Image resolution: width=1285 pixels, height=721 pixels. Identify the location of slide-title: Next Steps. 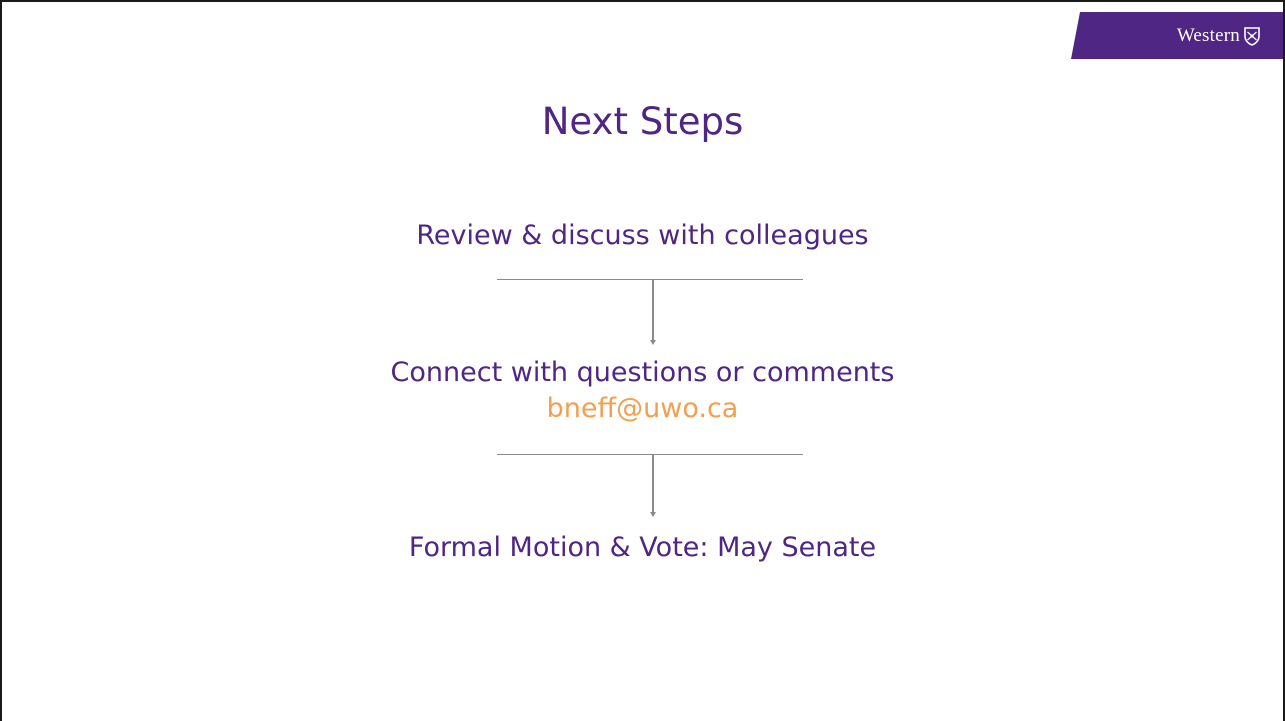
(642, 121).